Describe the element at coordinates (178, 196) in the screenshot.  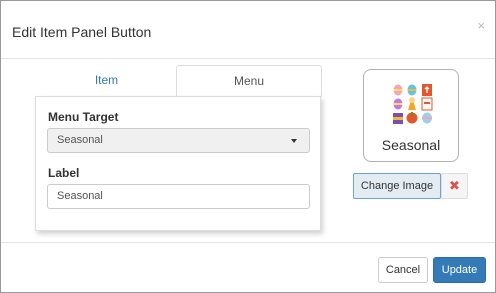
I see `label-input: Seasonal` at that location.